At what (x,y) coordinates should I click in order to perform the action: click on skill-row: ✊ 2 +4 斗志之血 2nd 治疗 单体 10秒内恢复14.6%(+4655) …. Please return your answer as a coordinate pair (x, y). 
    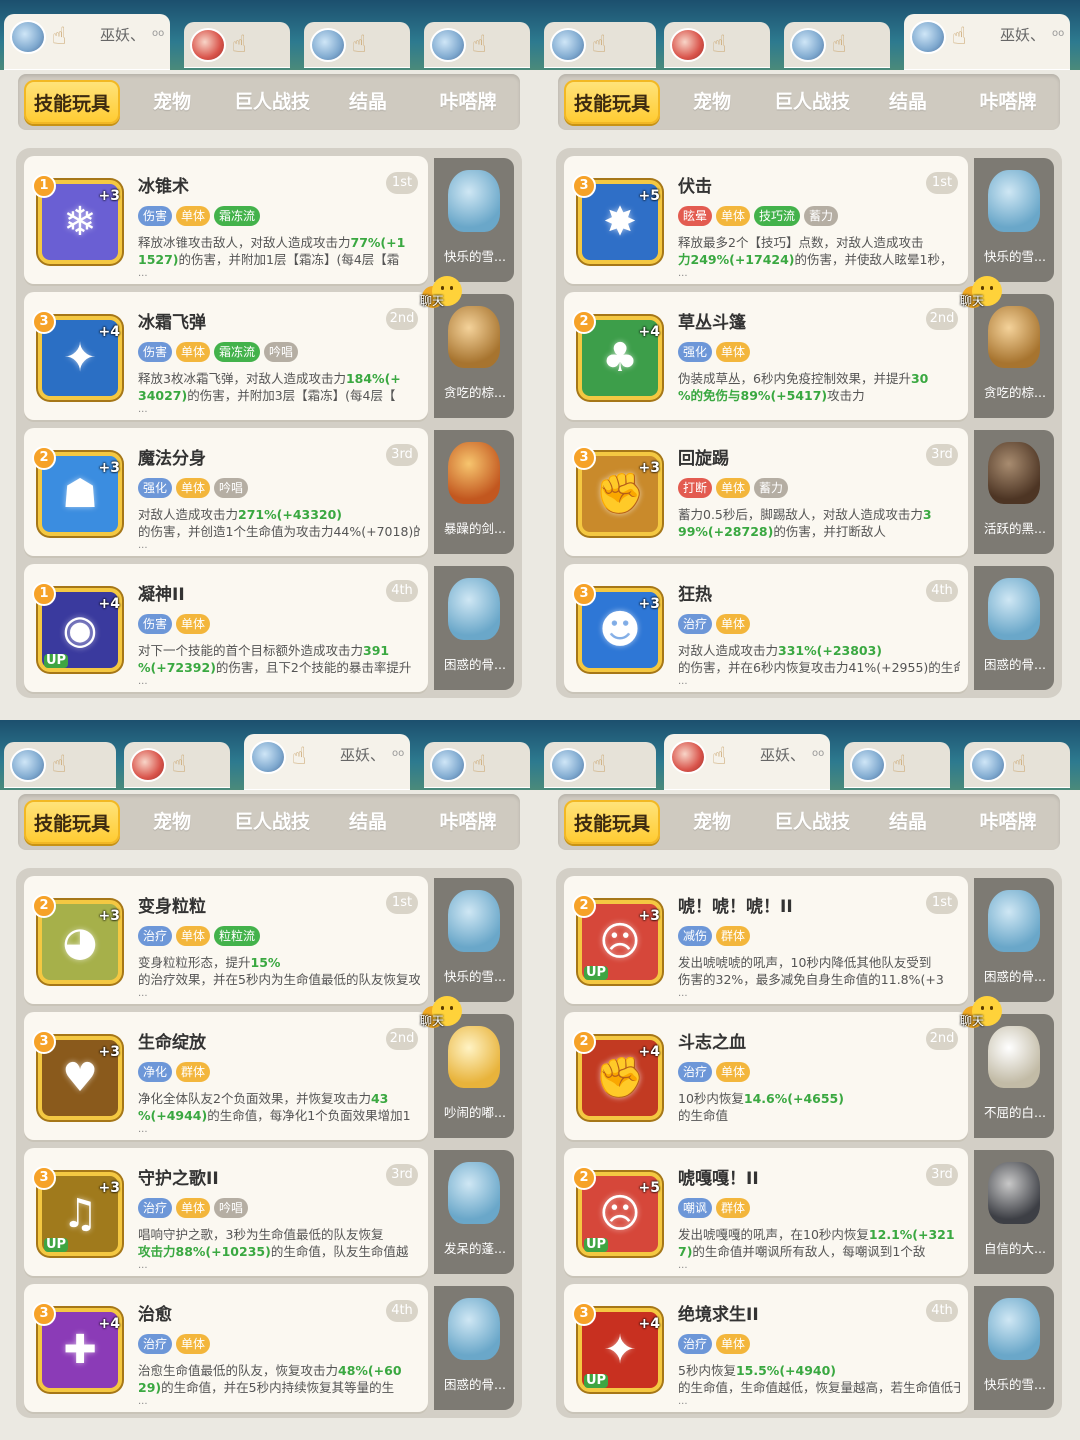
    Looking at the image, I should click on (809, 1068).